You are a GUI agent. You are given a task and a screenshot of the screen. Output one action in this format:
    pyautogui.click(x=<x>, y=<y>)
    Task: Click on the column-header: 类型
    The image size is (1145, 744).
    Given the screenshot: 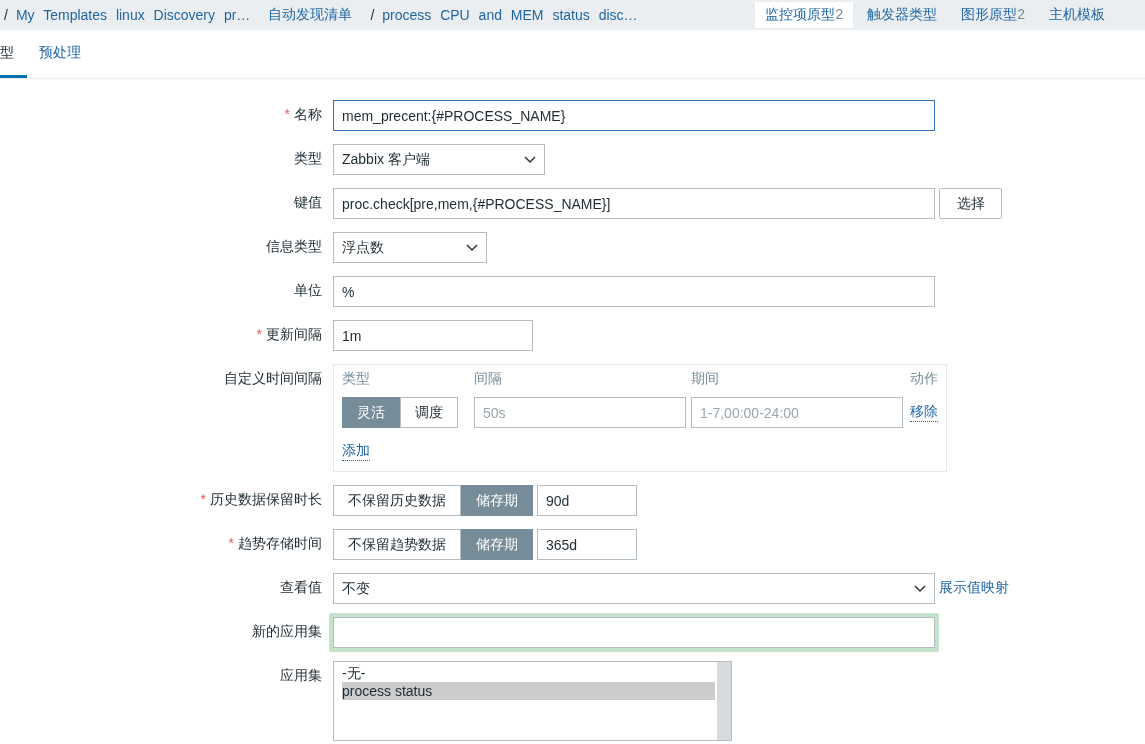 What is the action you would take?
    pyautogui.click(x=356, y=379)
    